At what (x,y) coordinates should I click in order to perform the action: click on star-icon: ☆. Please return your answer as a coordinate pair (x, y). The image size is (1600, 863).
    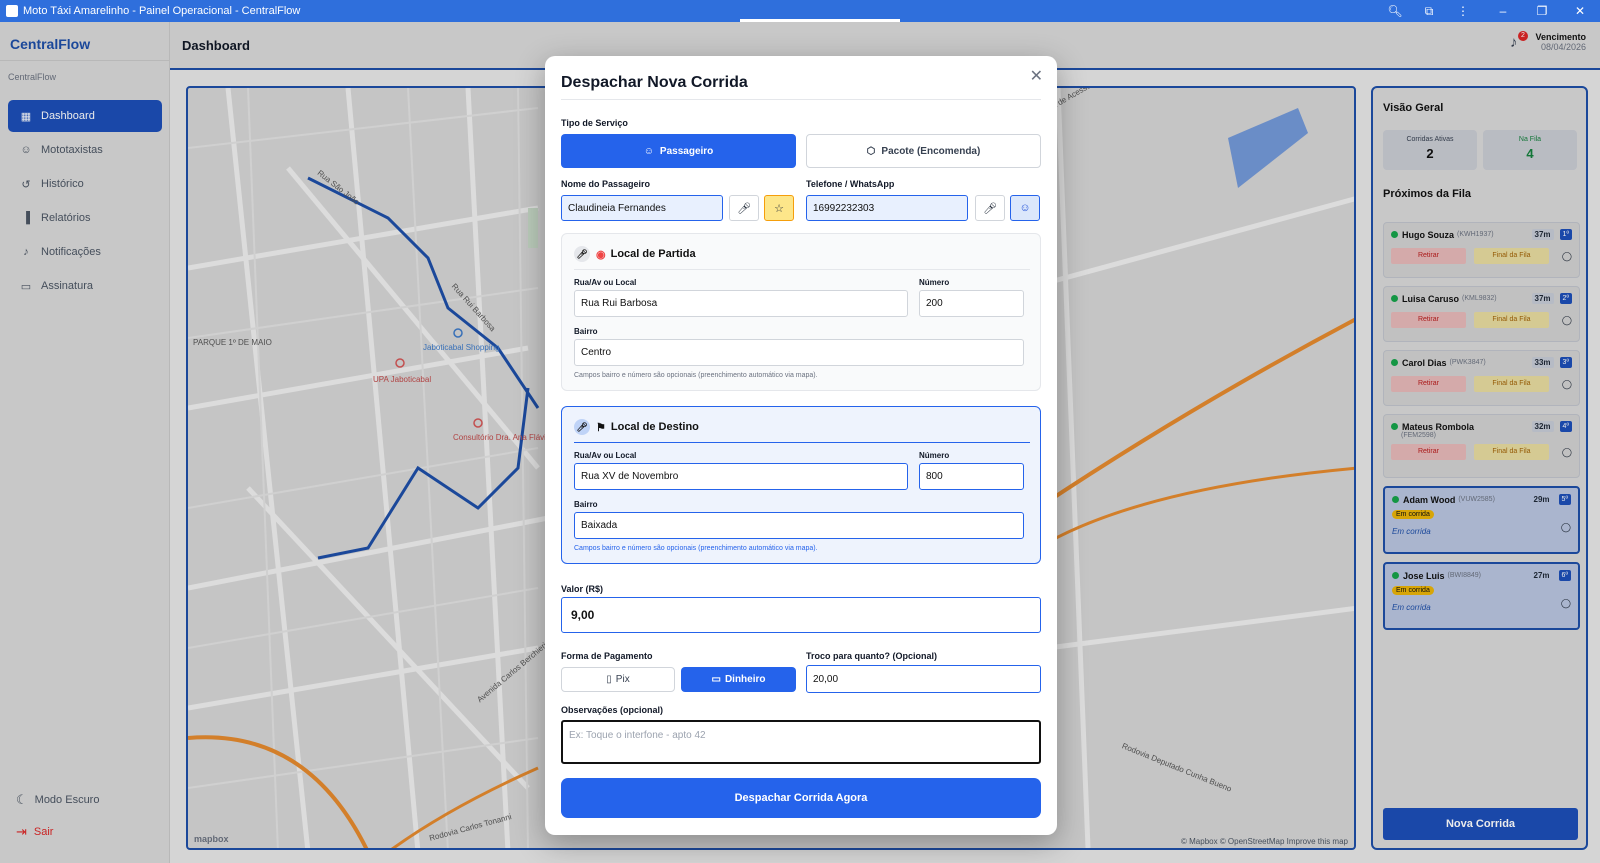
    Looking at the image, I should click on (779, 208).